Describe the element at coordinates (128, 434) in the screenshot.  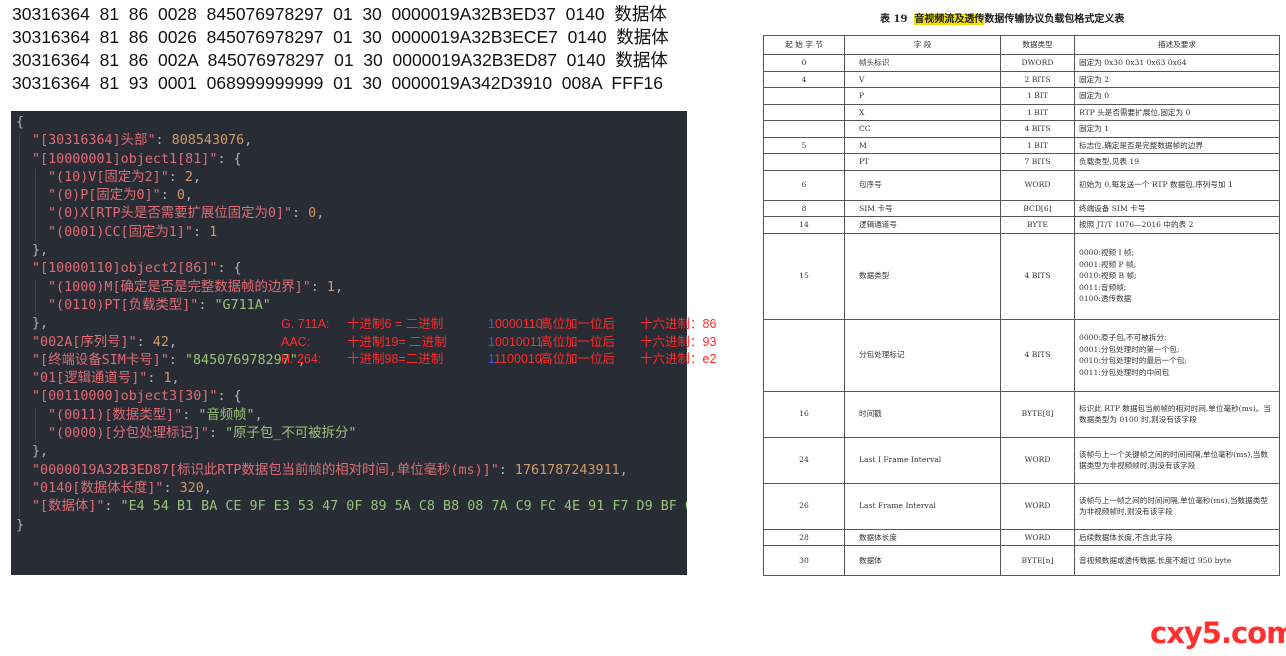
I see `json-key: "(0000)[分包处理标记]"` at that location.